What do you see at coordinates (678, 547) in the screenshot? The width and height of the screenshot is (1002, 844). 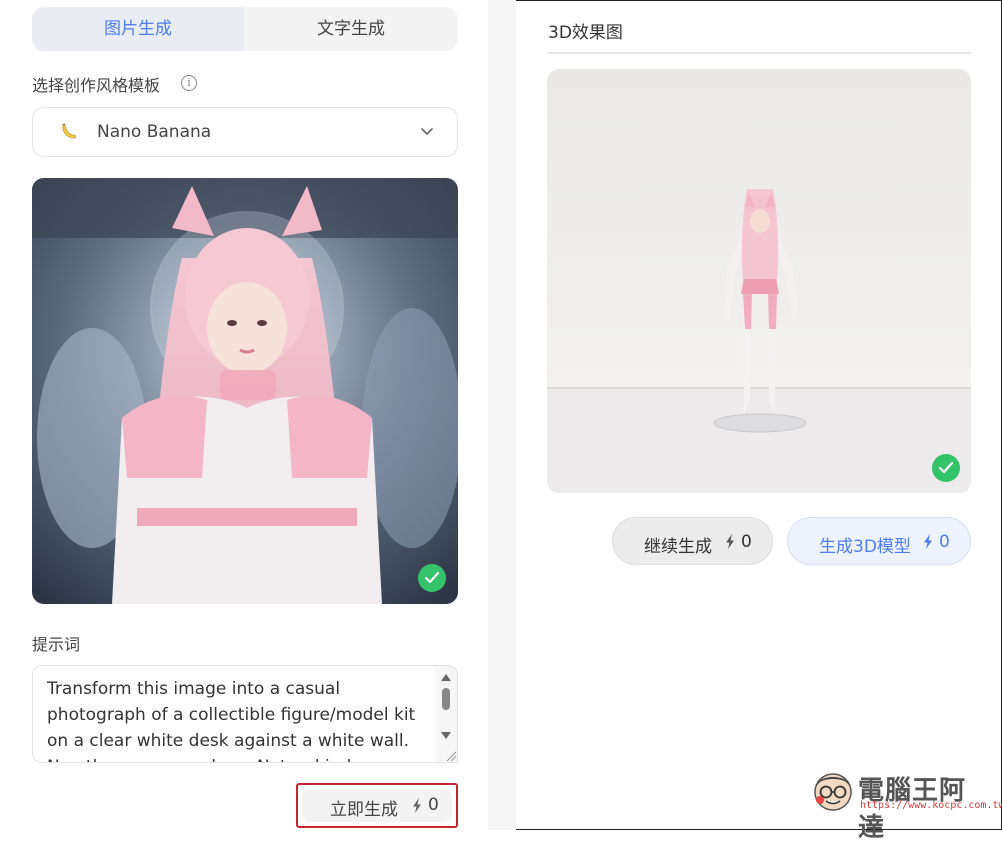 I see `continue-button-label: 继续生成` at bounding box center [678, 547].